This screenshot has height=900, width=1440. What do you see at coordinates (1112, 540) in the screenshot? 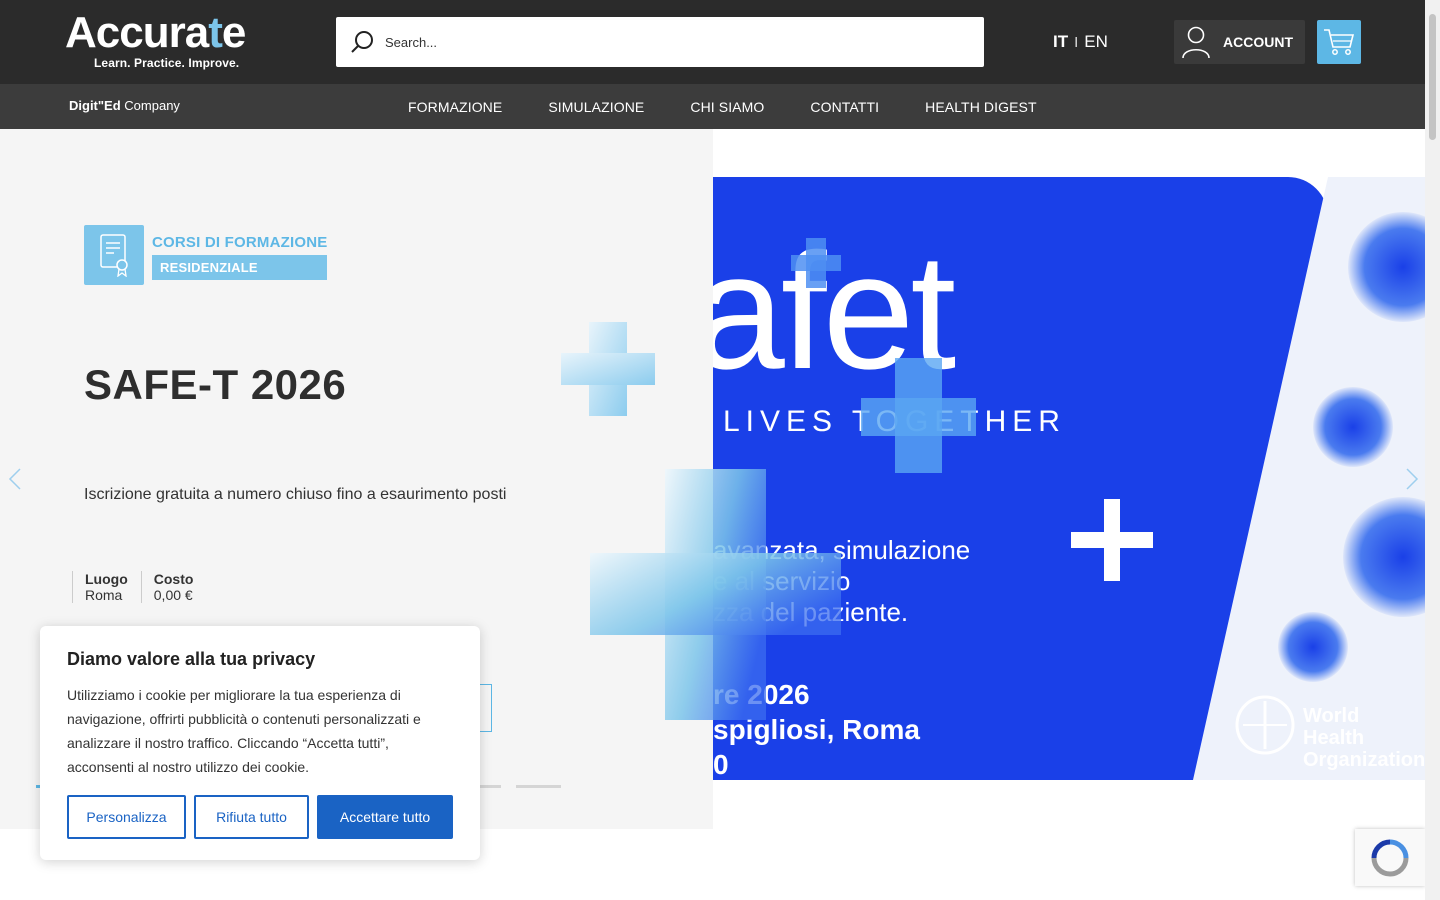
I see `banner-plus-icon` at bounding box center [1112, 540].